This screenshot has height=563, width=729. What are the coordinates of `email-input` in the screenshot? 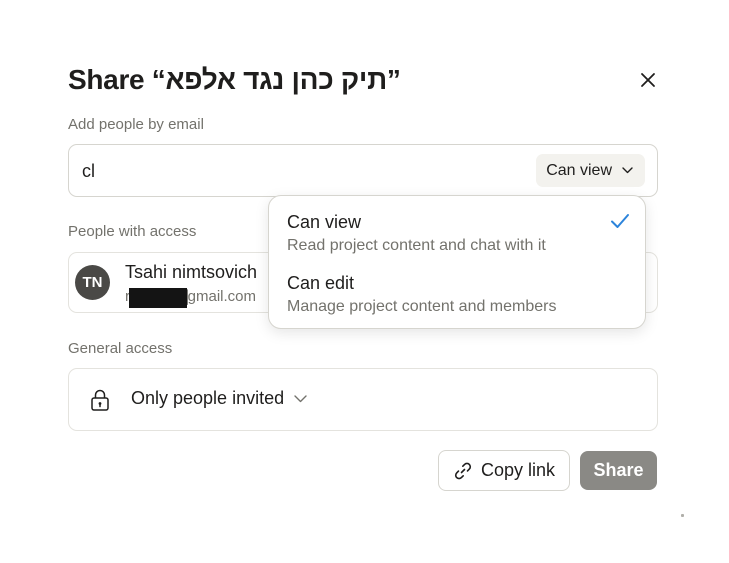 It's located at (292, 171).